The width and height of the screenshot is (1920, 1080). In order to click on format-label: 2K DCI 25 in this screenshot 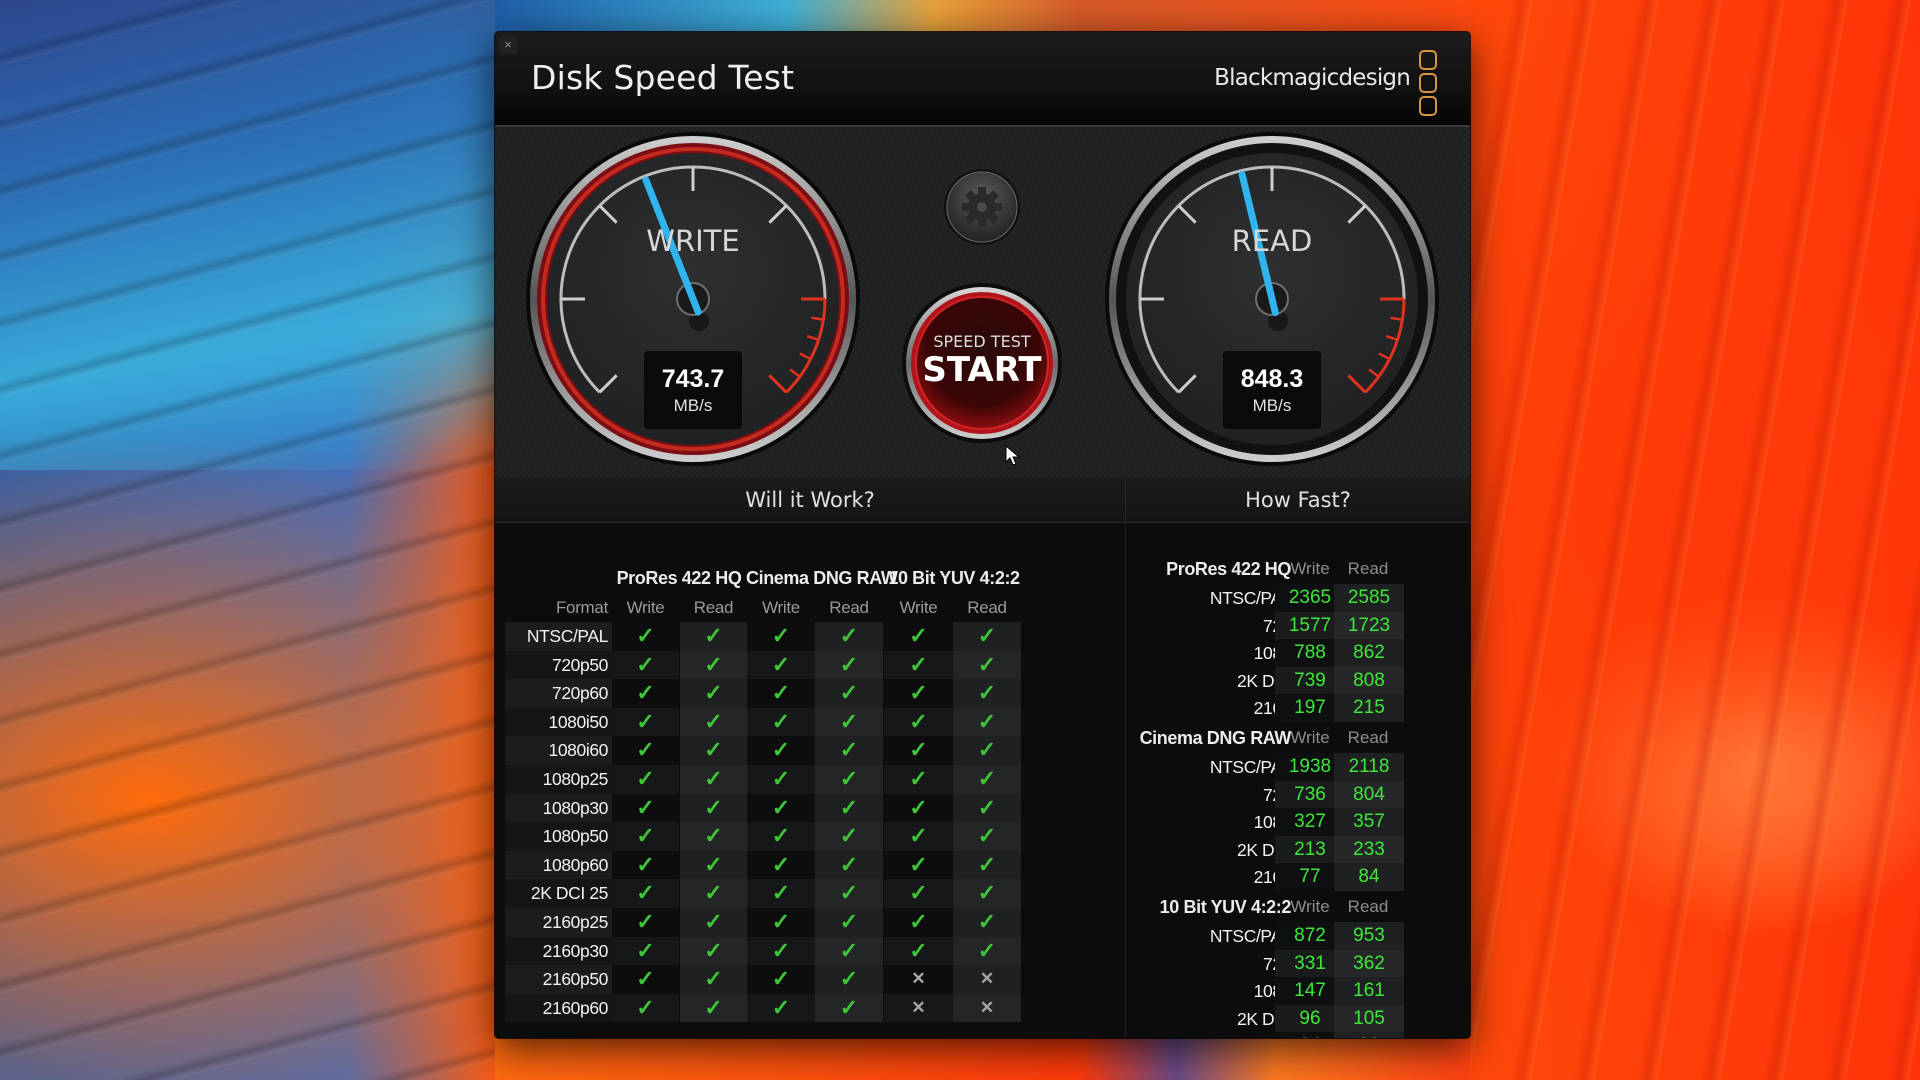, I will do `click(558, 893)`.